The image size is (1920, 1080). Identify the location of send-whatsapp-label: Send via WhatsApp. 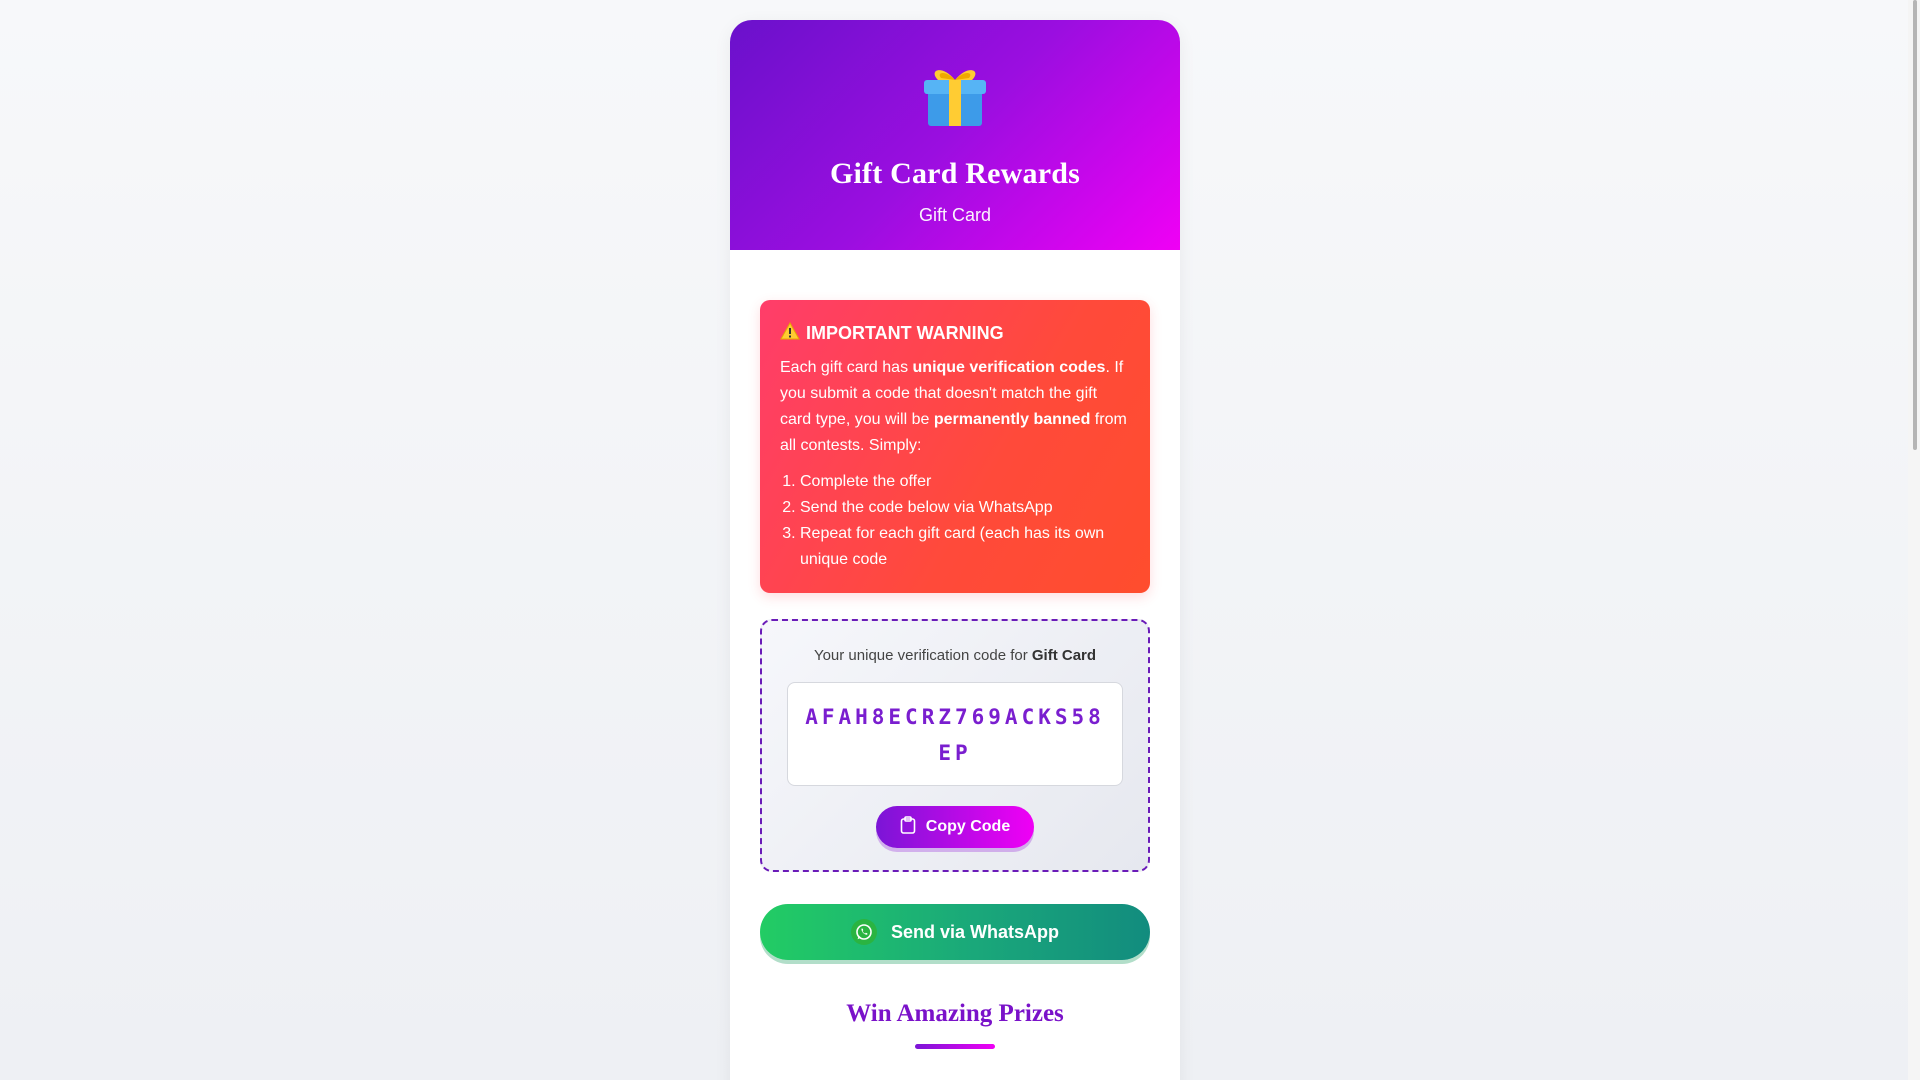
(975, 931).